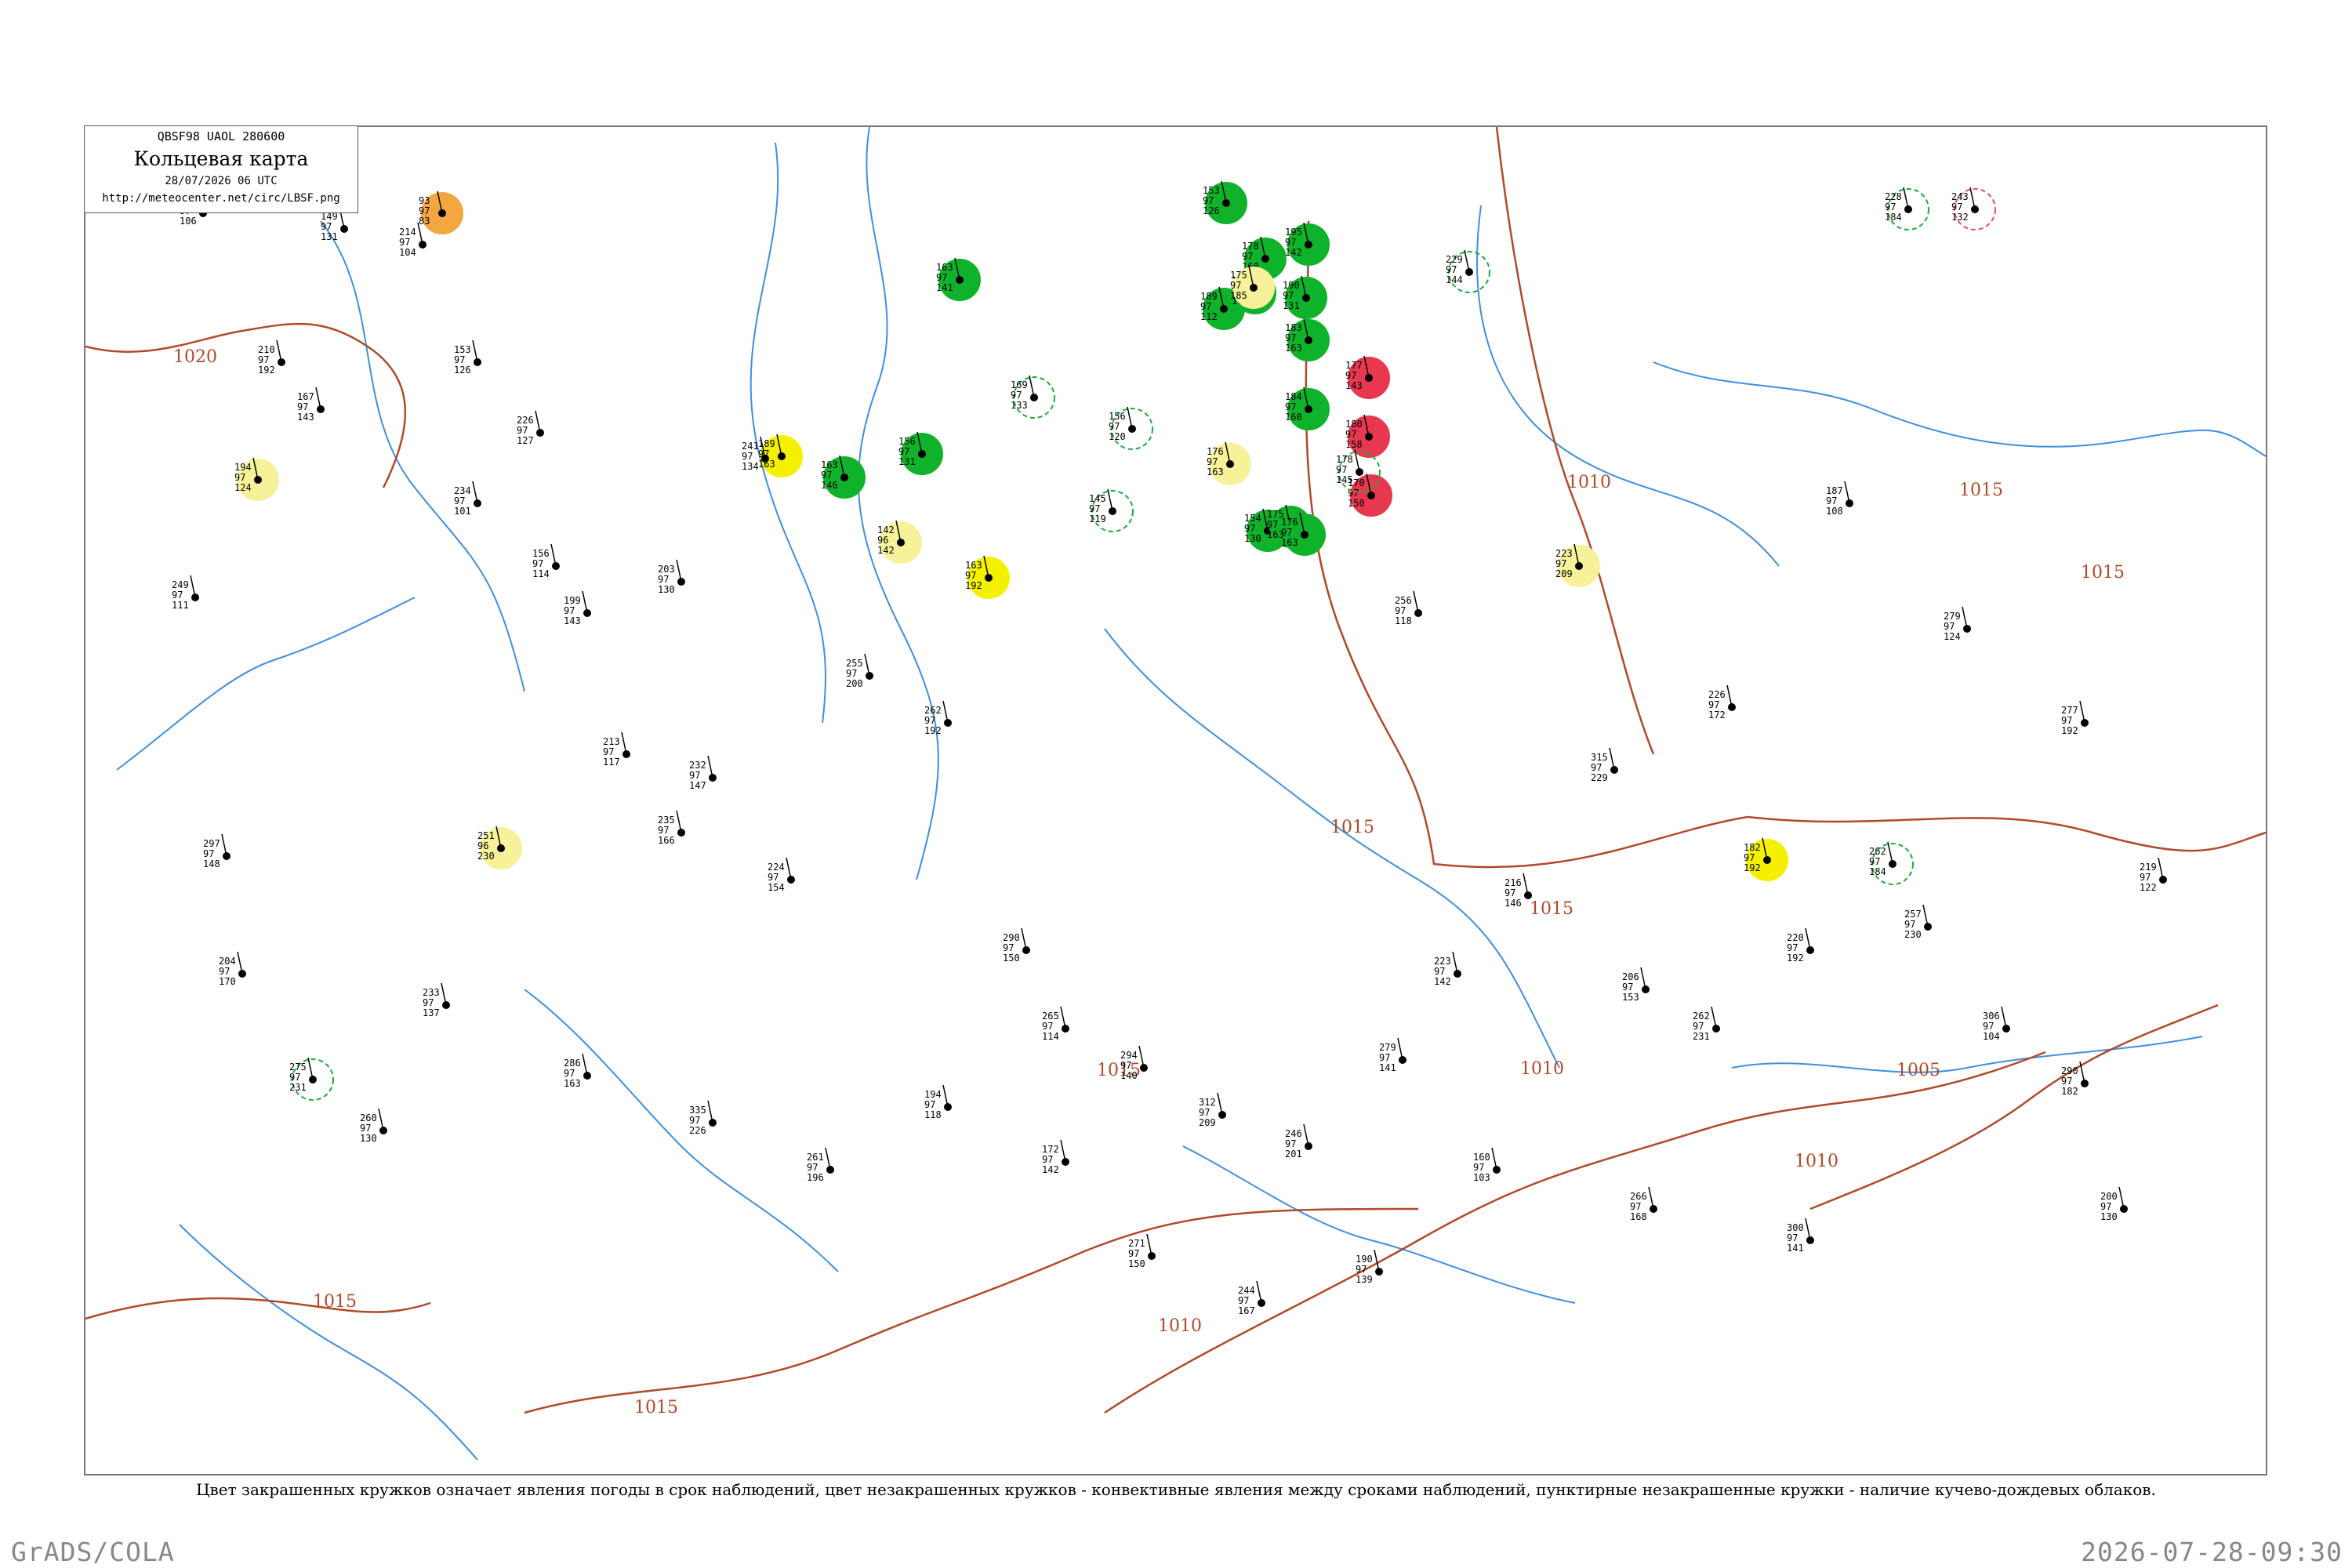 Image resolution: width=2352 pixels, height=1568 pixels. I want to click on station-value: 183, so click(1293, 327).